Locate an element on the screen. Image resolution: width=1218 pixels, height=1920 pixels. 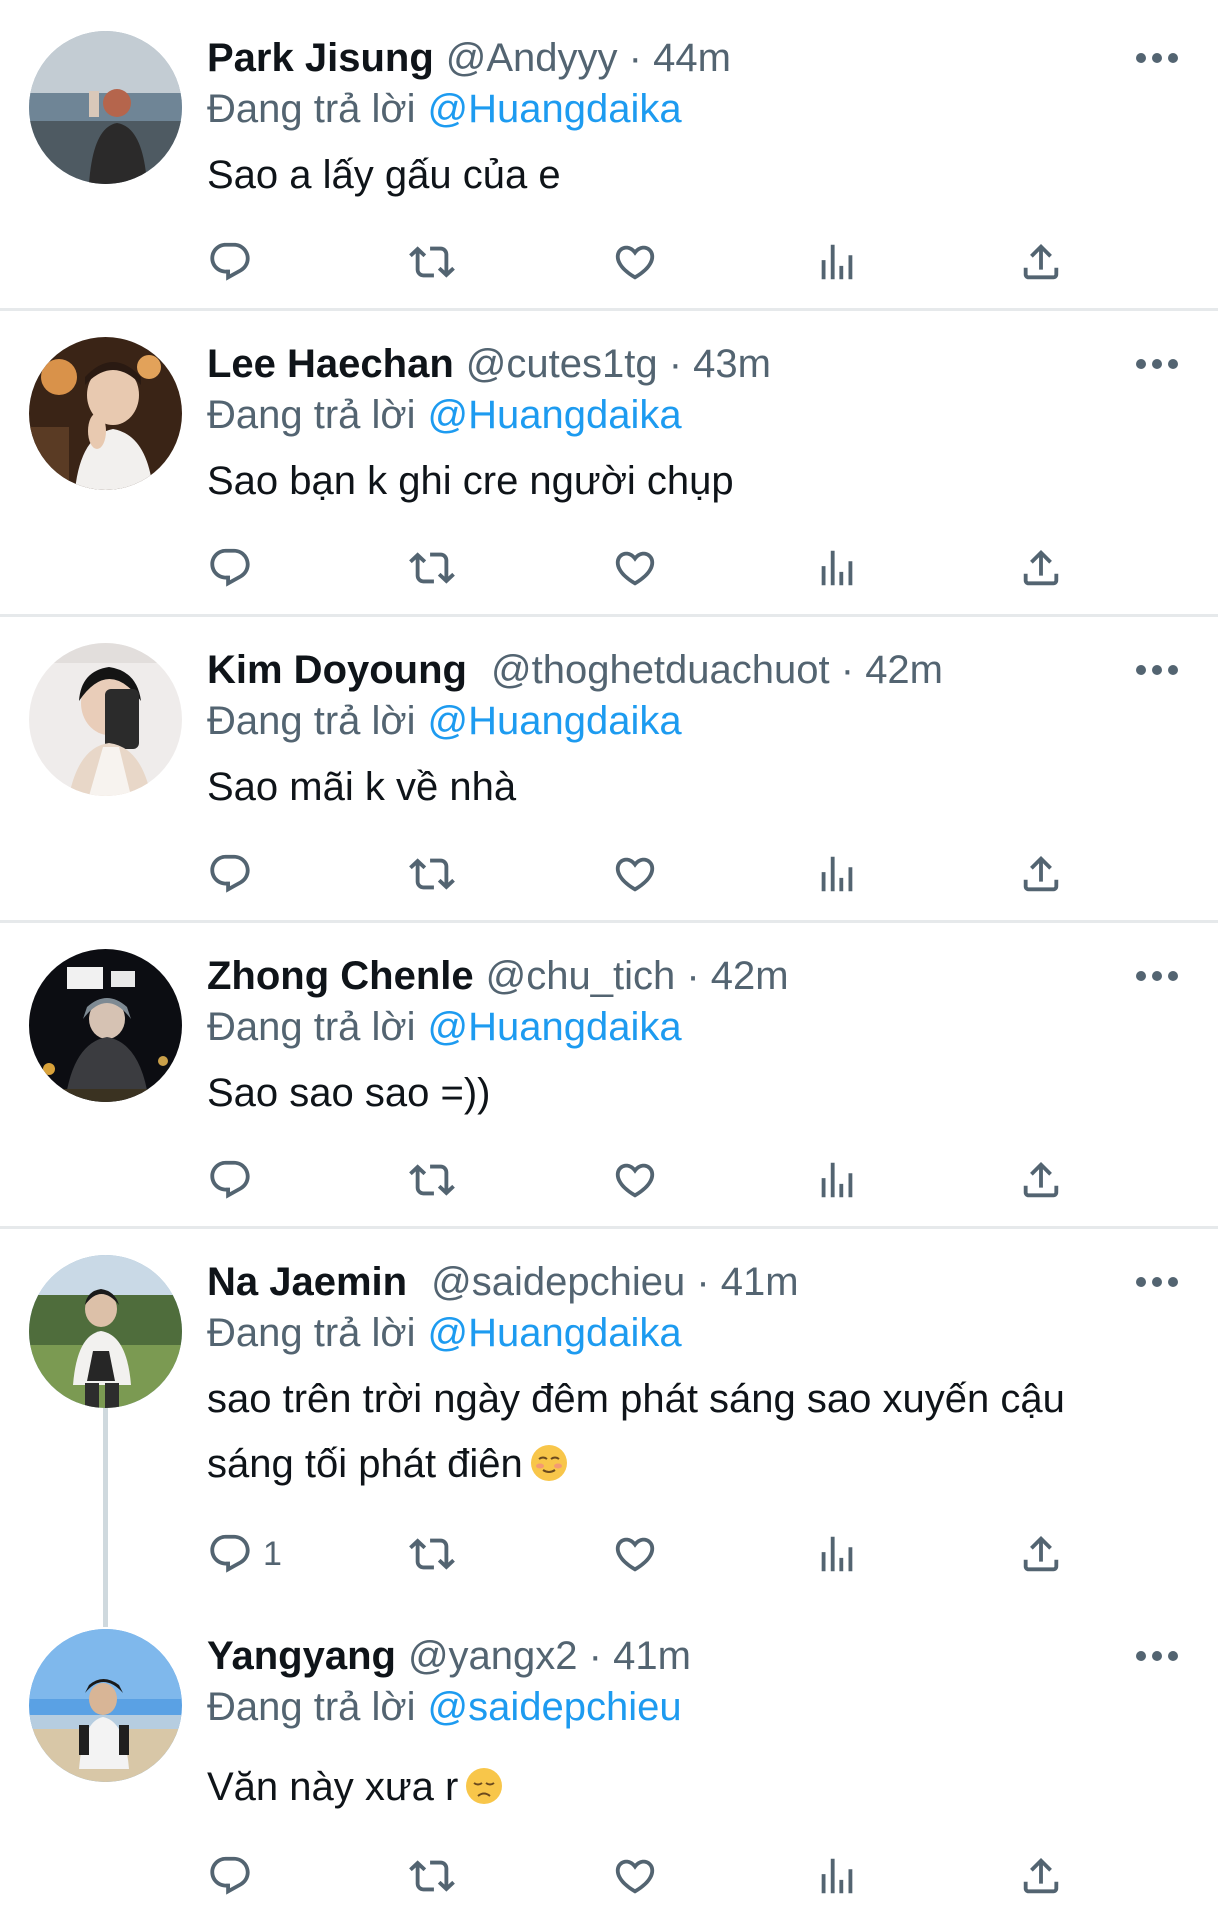
display-name: Zhong Chenle is located at coordinates (340, 976).